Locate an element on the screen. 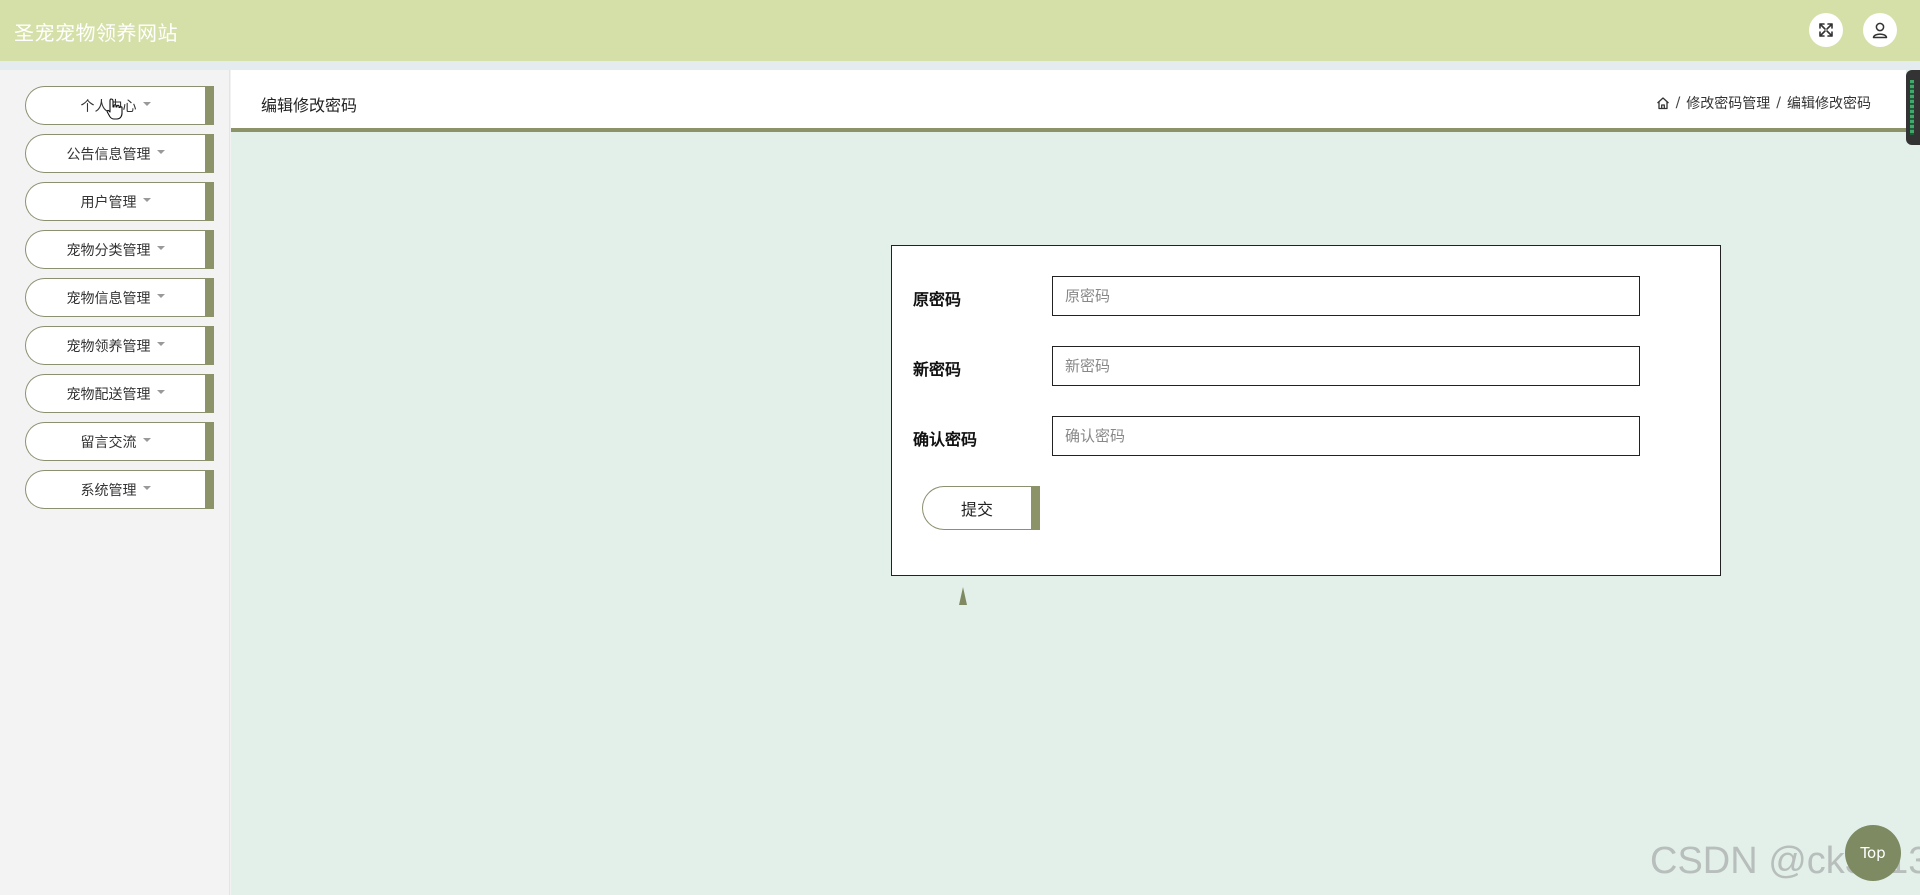 The height and width of the screenshot is (895, 1920). sidebar-item-button: 宠物领养管理 is located at coordinates (115, 345).